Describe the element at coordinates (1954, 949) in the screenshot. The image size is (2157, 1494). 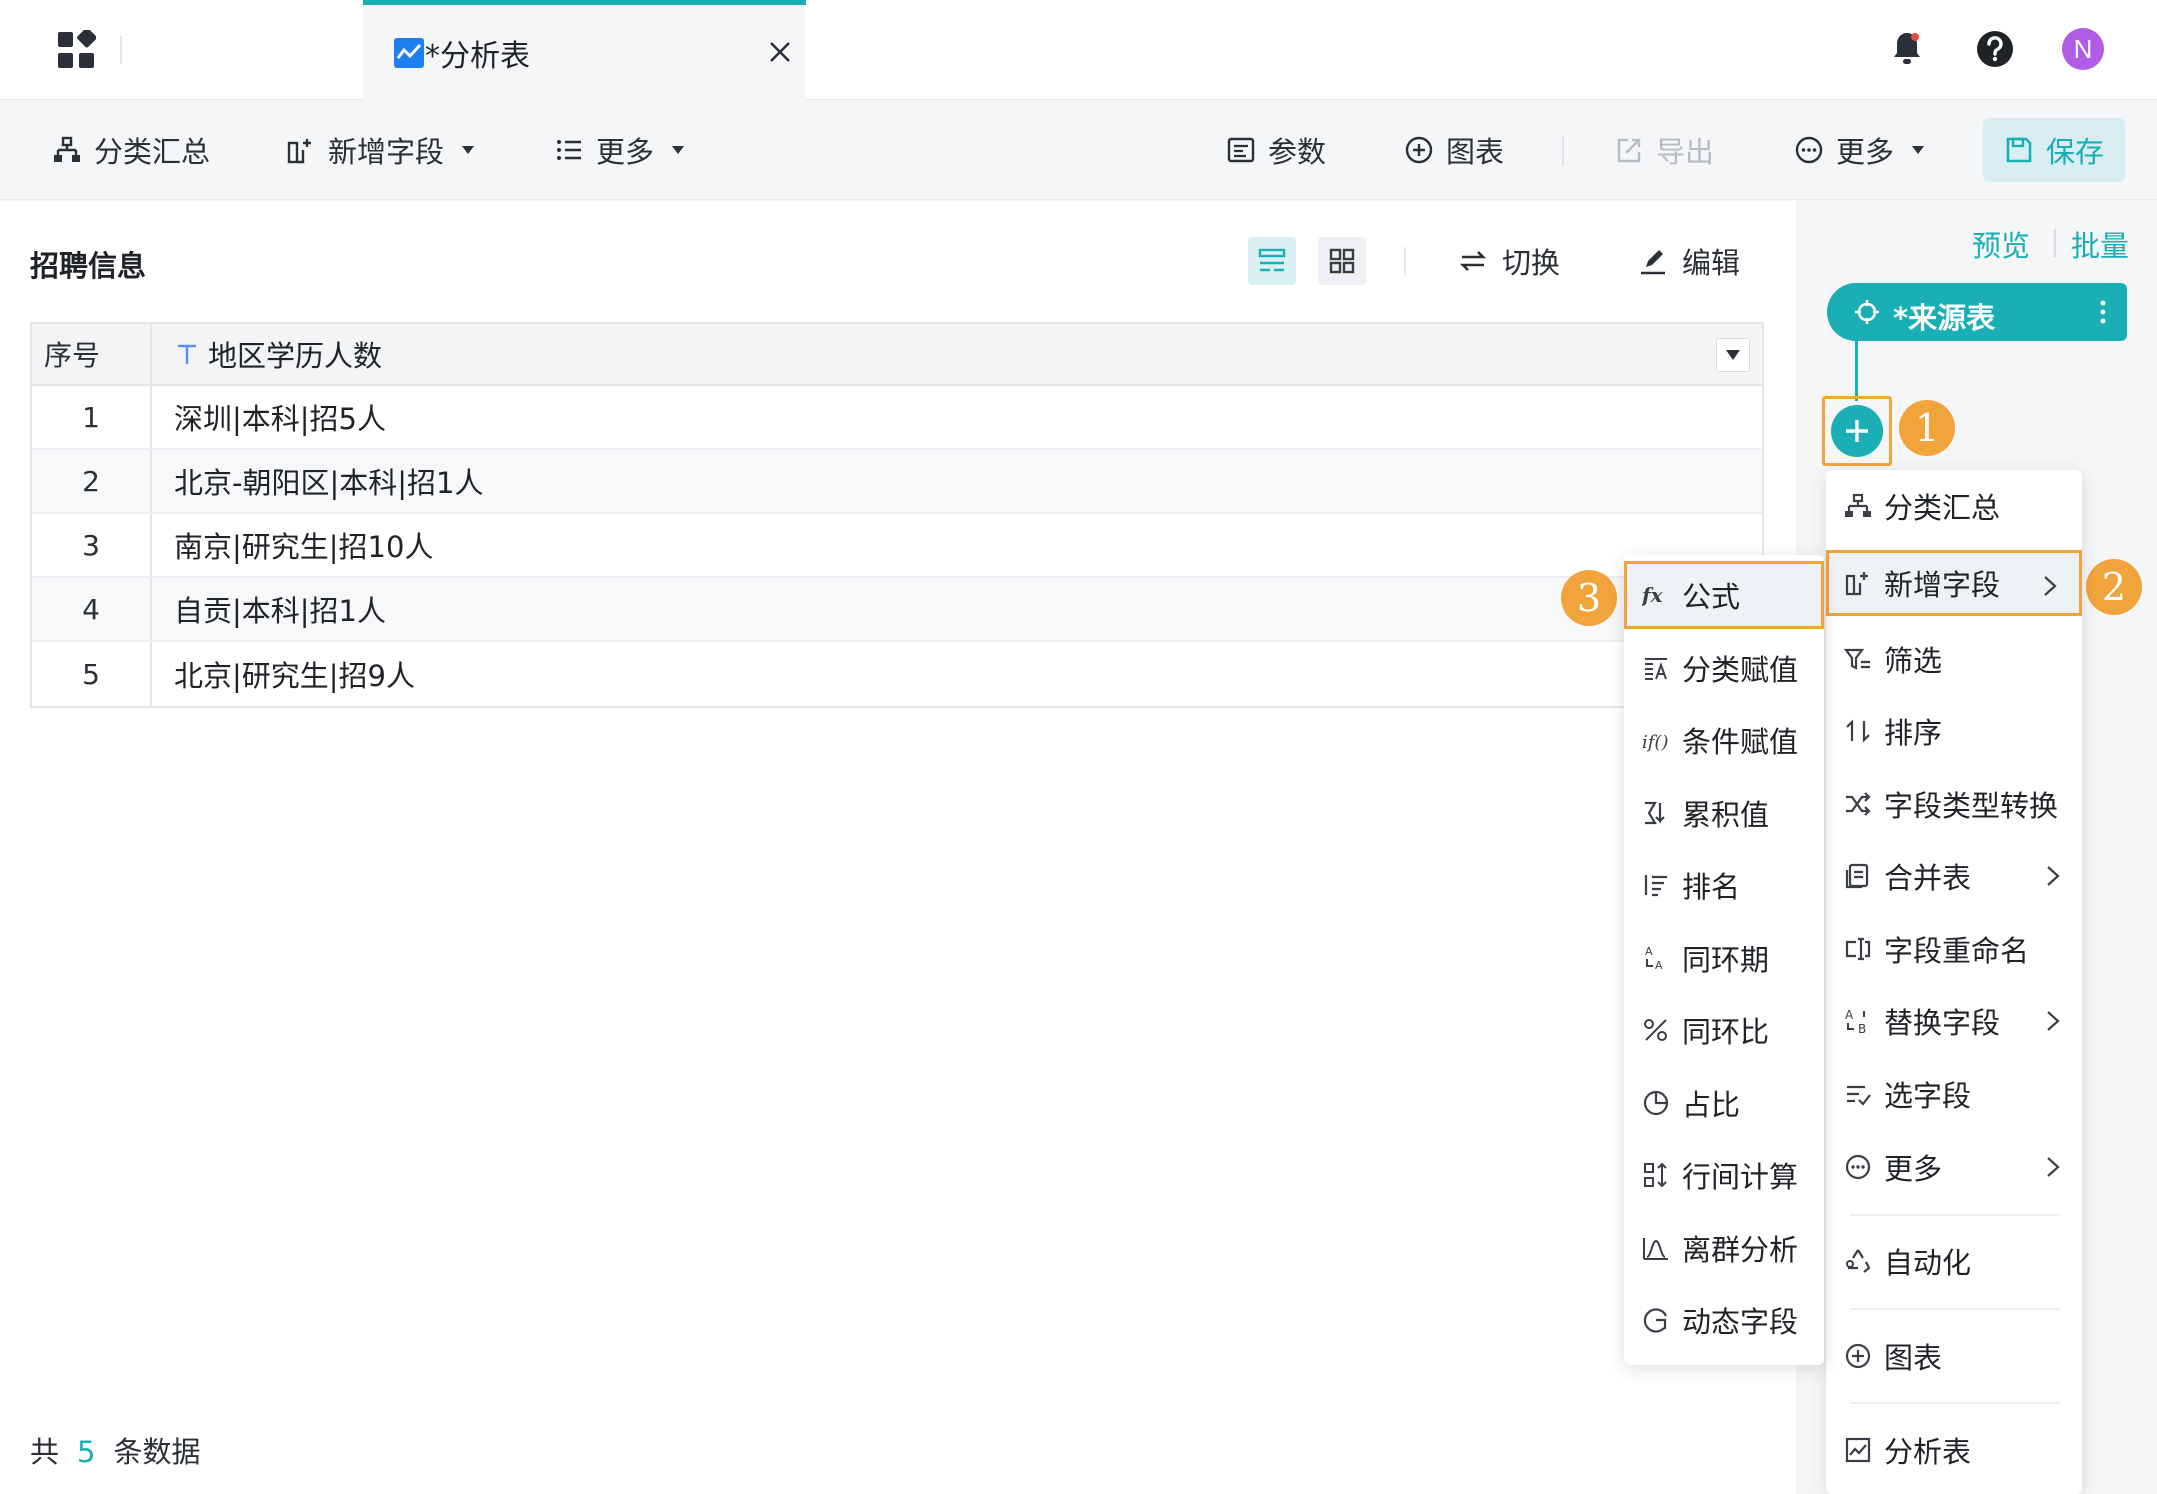
I see `menu-item-field-rename: 字段重命名` at that location.